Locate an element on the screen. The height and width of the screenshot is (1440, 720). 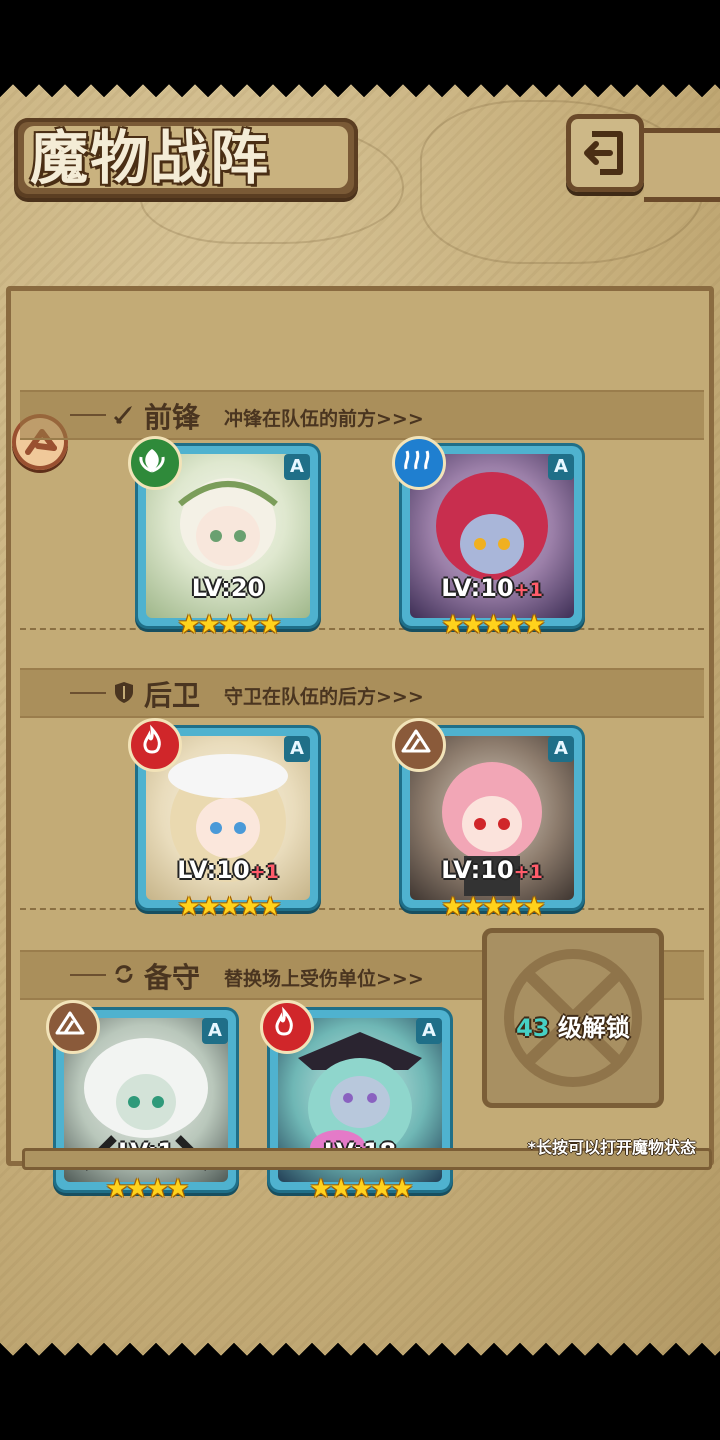
section-title: 前锋 is located at coordinates (172, 417).